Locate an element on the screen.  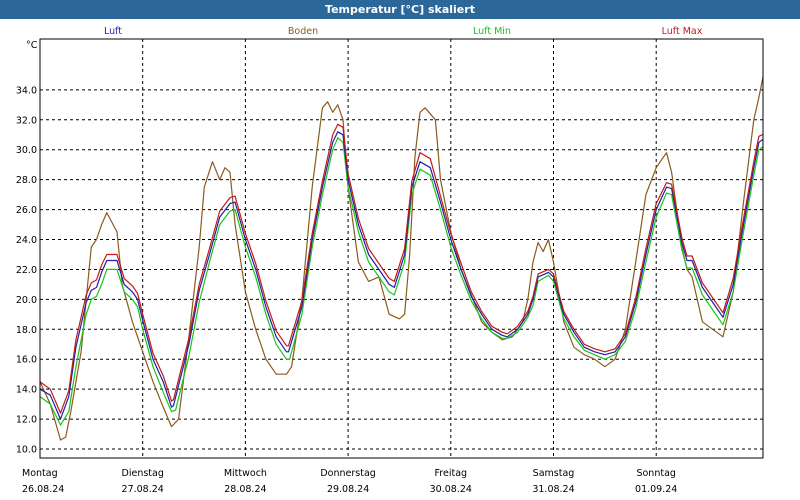
legend-luft: Luft is located at coordinates (113, 31).